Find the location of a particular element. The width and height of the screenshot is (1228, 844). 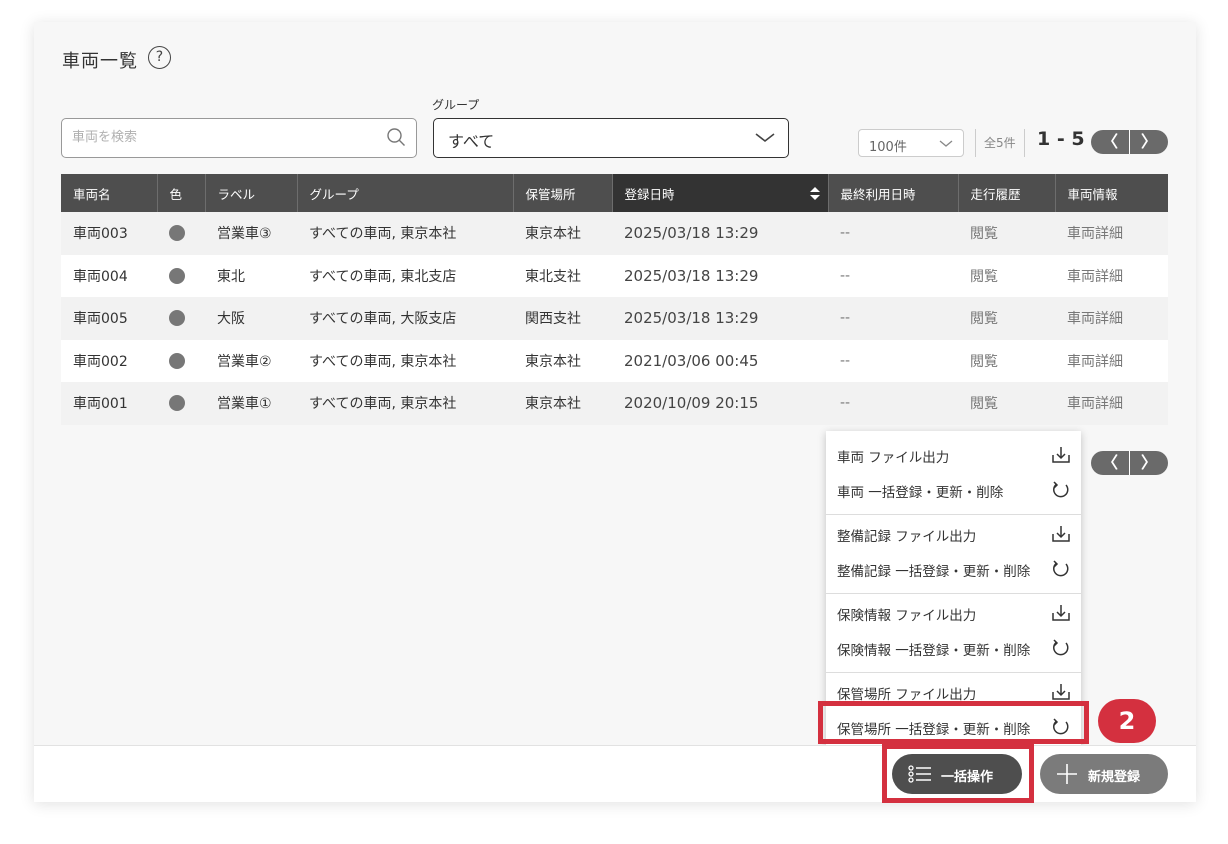

group-filter-label: グループ is located at coordinates (456, 105).